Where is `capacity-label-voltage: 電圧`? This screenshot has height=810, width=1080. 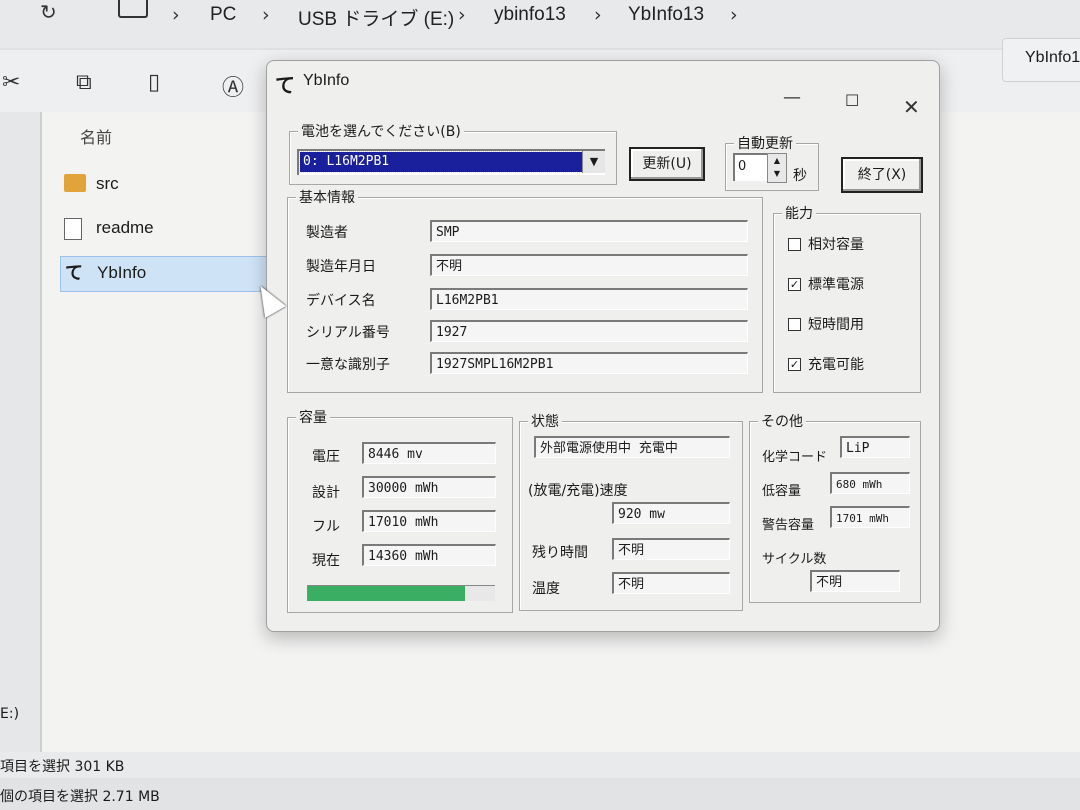
capacity-label-voltage: 電圧 is located at coordinates (326, 457).